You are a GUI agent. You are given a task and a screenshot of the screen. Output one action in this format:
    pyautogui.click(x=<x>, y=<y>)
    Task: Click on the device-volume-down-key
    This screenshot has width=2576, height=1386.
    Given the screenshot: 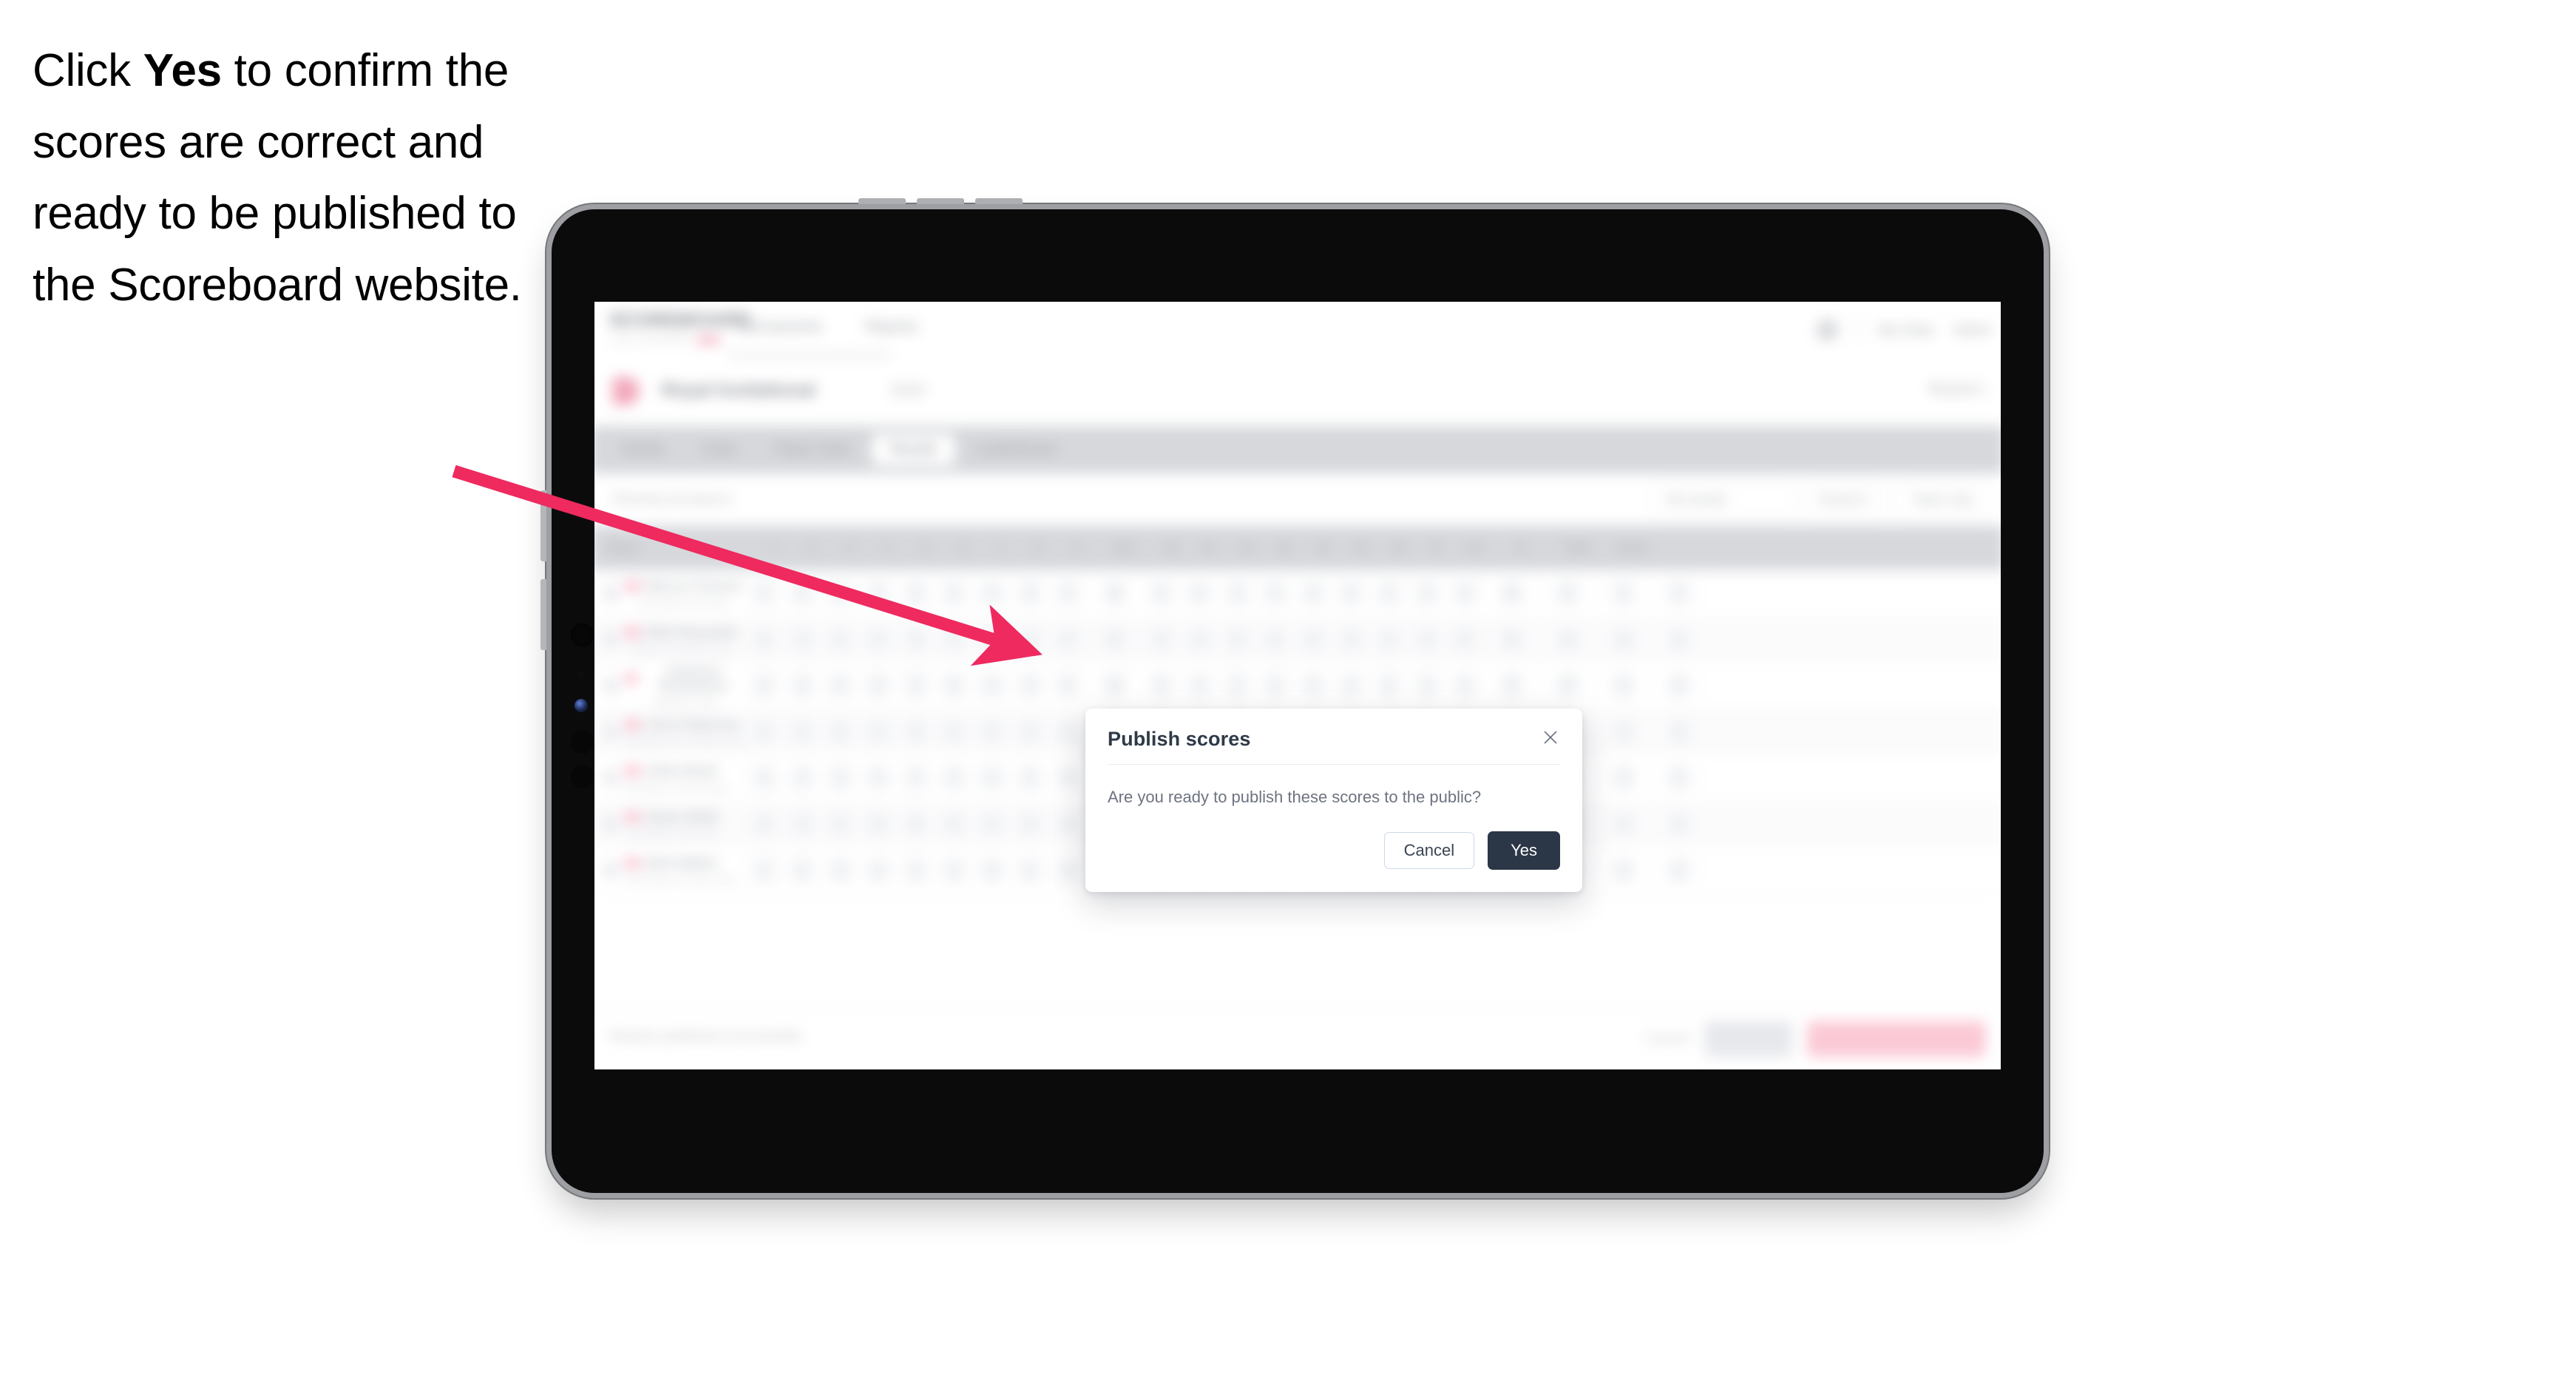 What is the action you would take?
    pyautogui.click(x=543, y=614)
    